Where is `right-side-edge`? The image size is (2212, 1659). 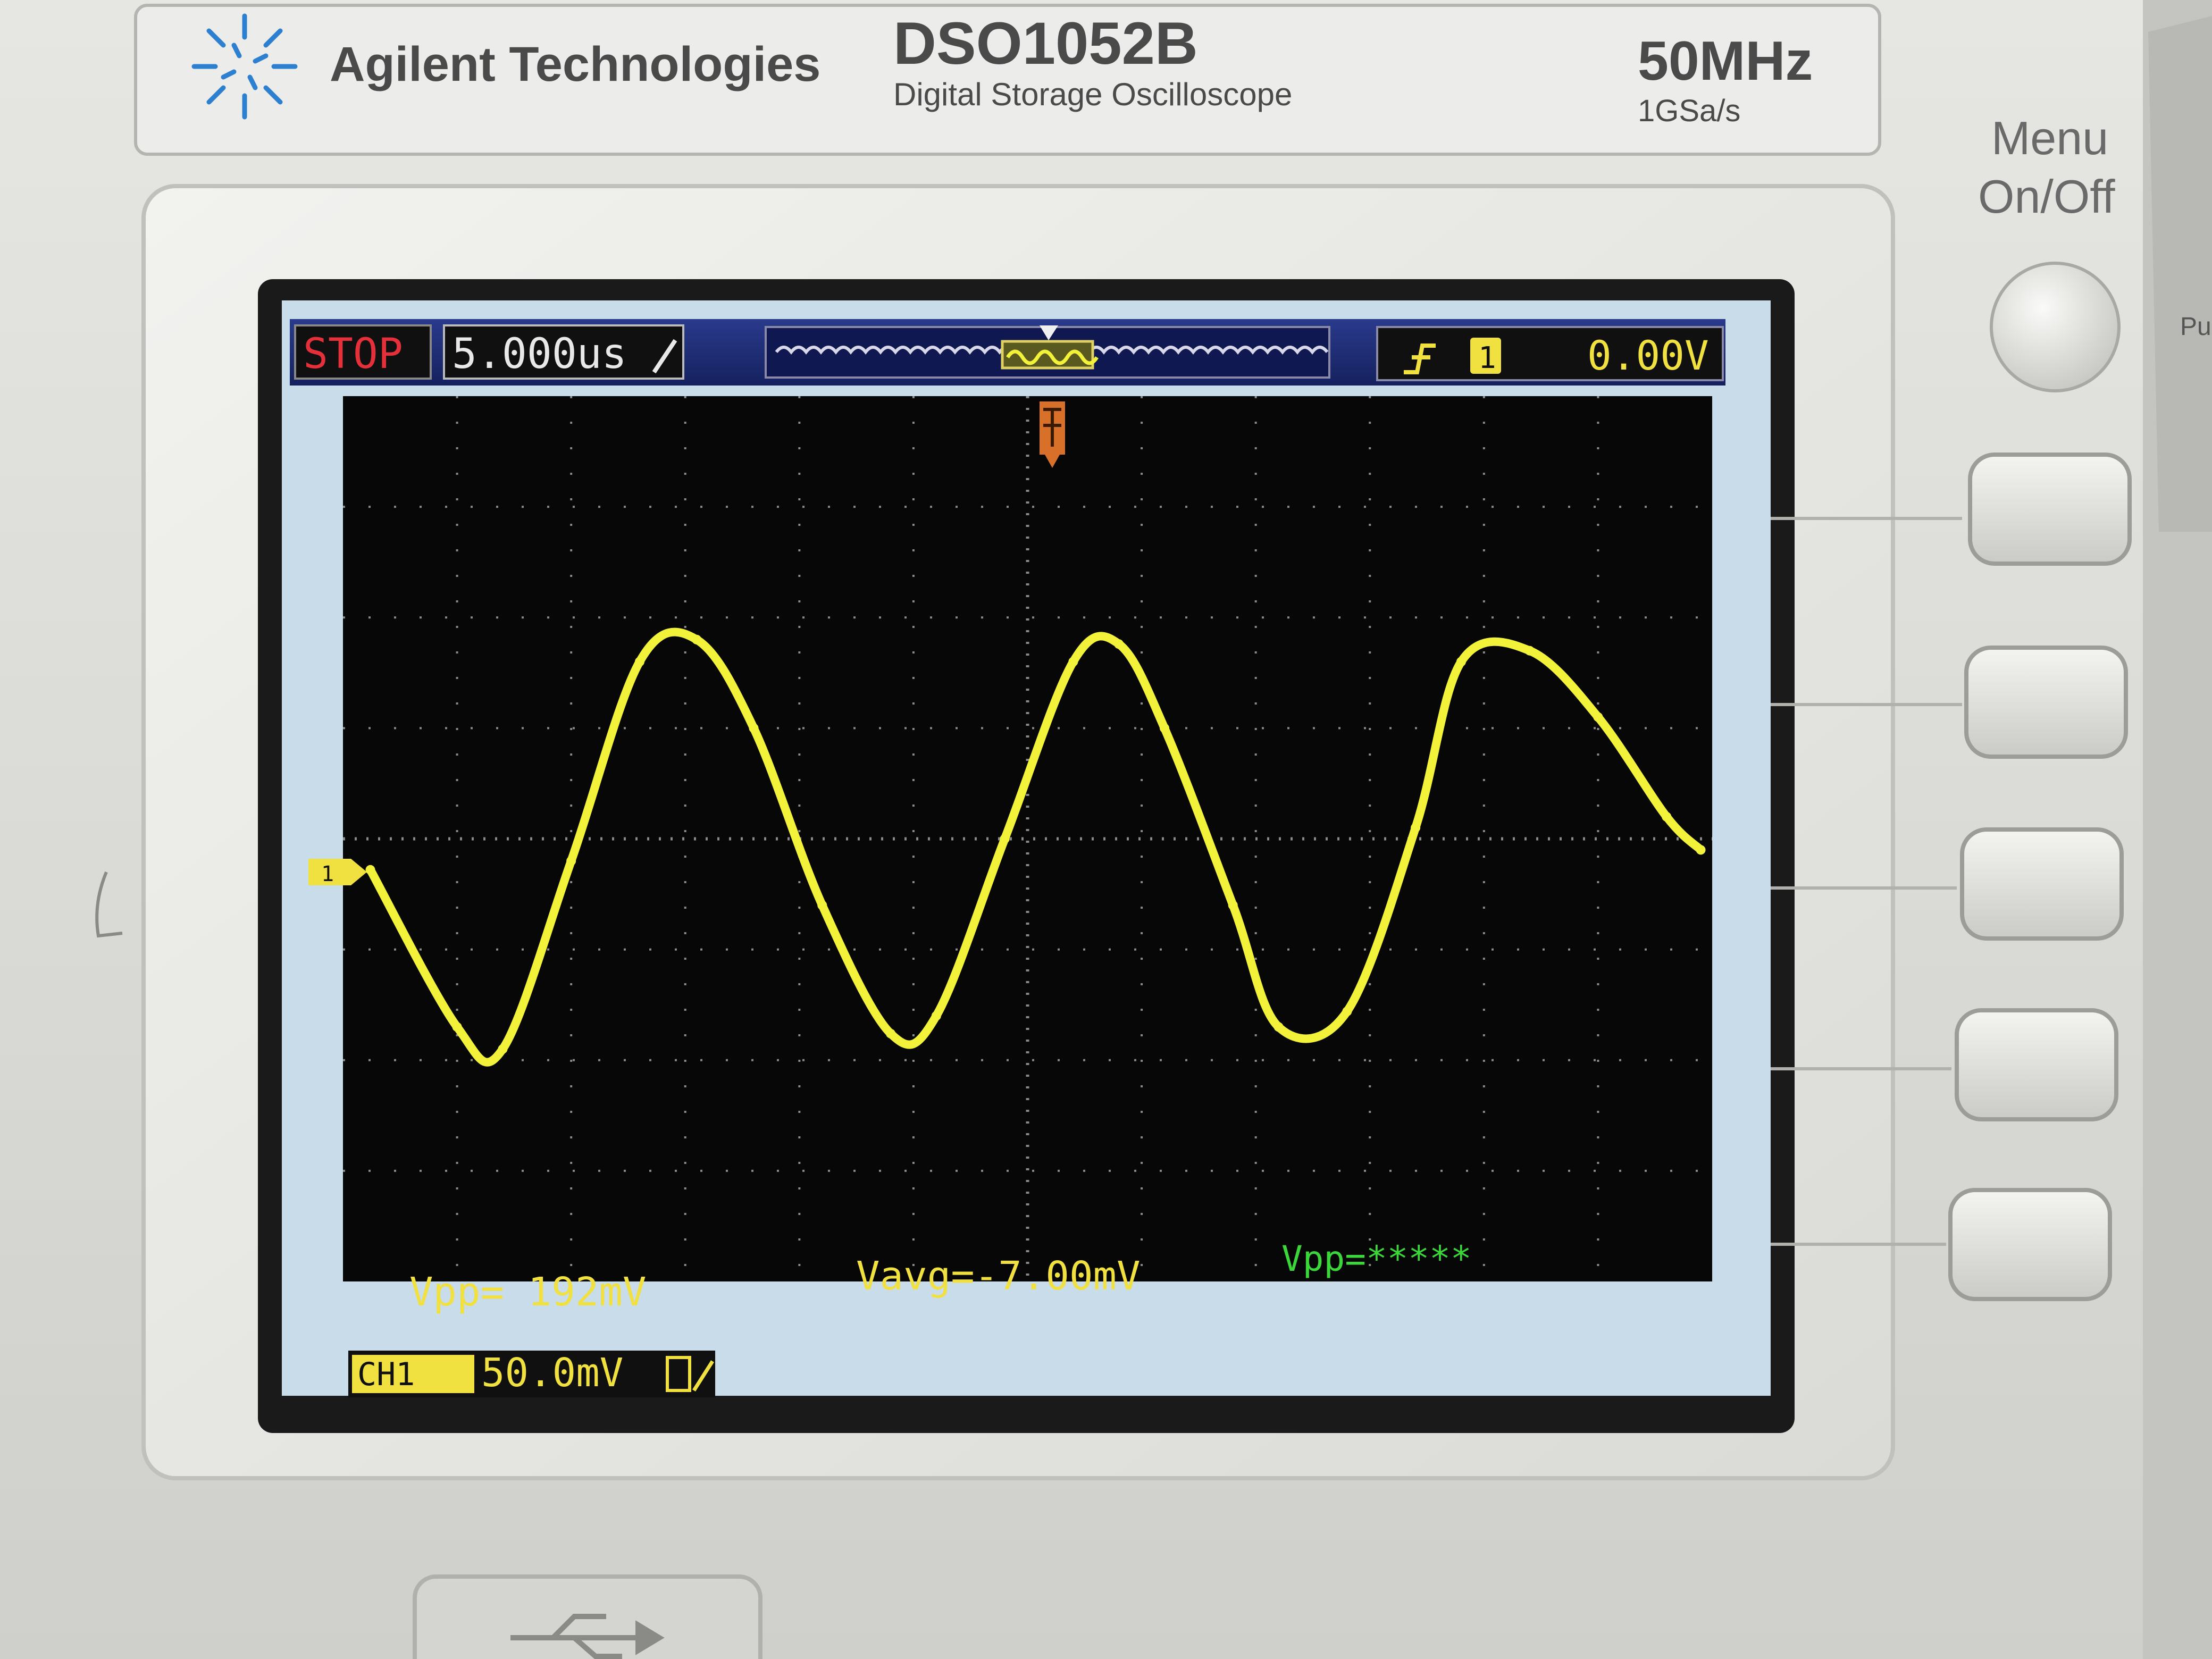
right-side-edge is located at coordinates (2180, 274).